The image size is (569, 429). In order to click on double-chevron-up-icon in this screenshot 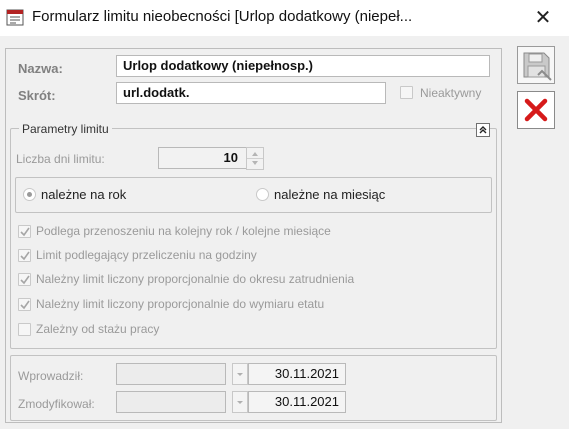, I will do `click(483, 130)`.